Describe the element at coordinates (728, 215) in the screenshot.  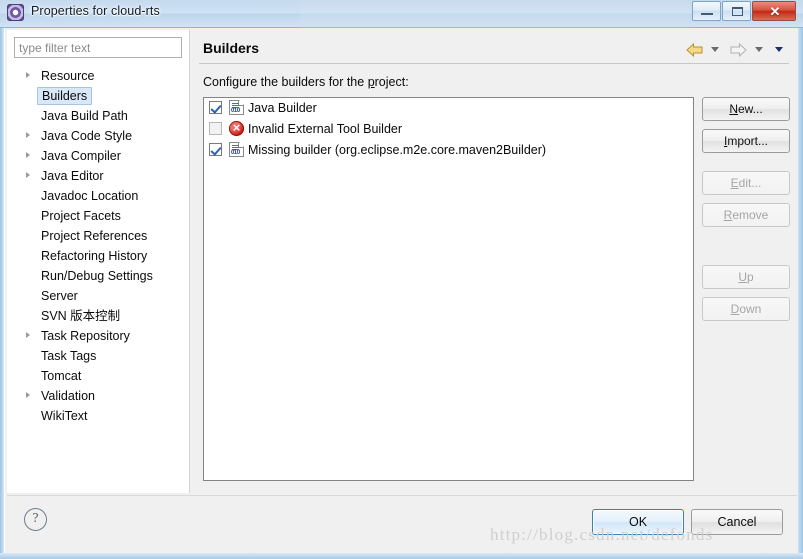
I see `button-mnemonic: R` at that location.